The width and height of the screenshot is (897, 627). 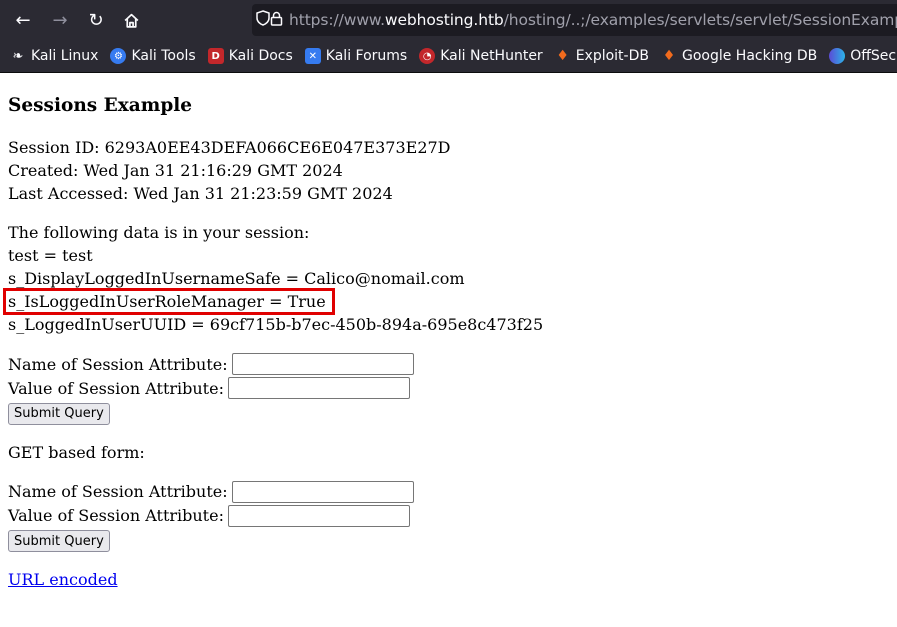 I want to click on get-value-label: Value of Session Attribute:, so click(x=116, y=515).